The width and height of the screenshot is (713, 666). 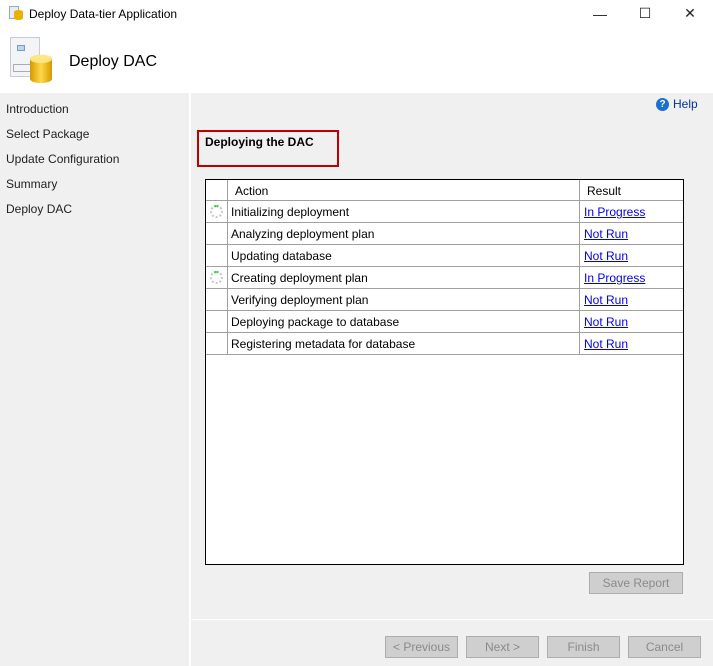 I want to click on action-cell: Verifying deployment plan, so click(x=404, y=299).